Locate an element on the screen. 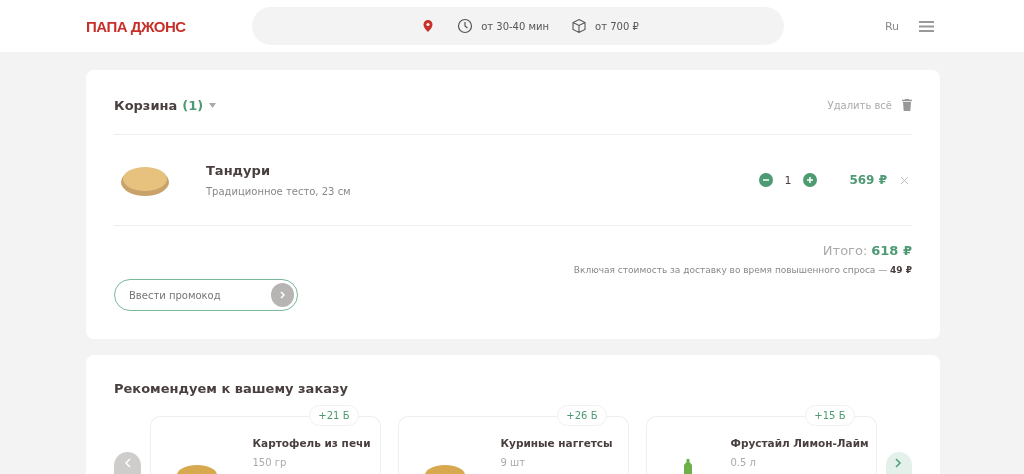  total-value: 618 ₽ is located at coordinates (891, 250).